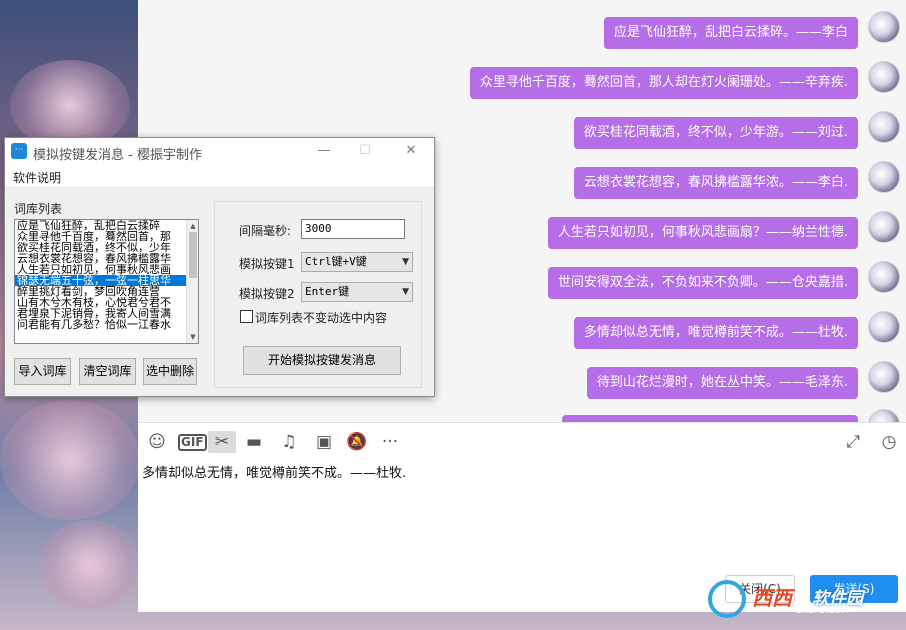 The image size is (906, 630). What do you see at coordinates (101, 258) in the screenshot?
I see `list-item: 云想衣裳花想容，春风拂槛露华` at bounding box center [101, 258].